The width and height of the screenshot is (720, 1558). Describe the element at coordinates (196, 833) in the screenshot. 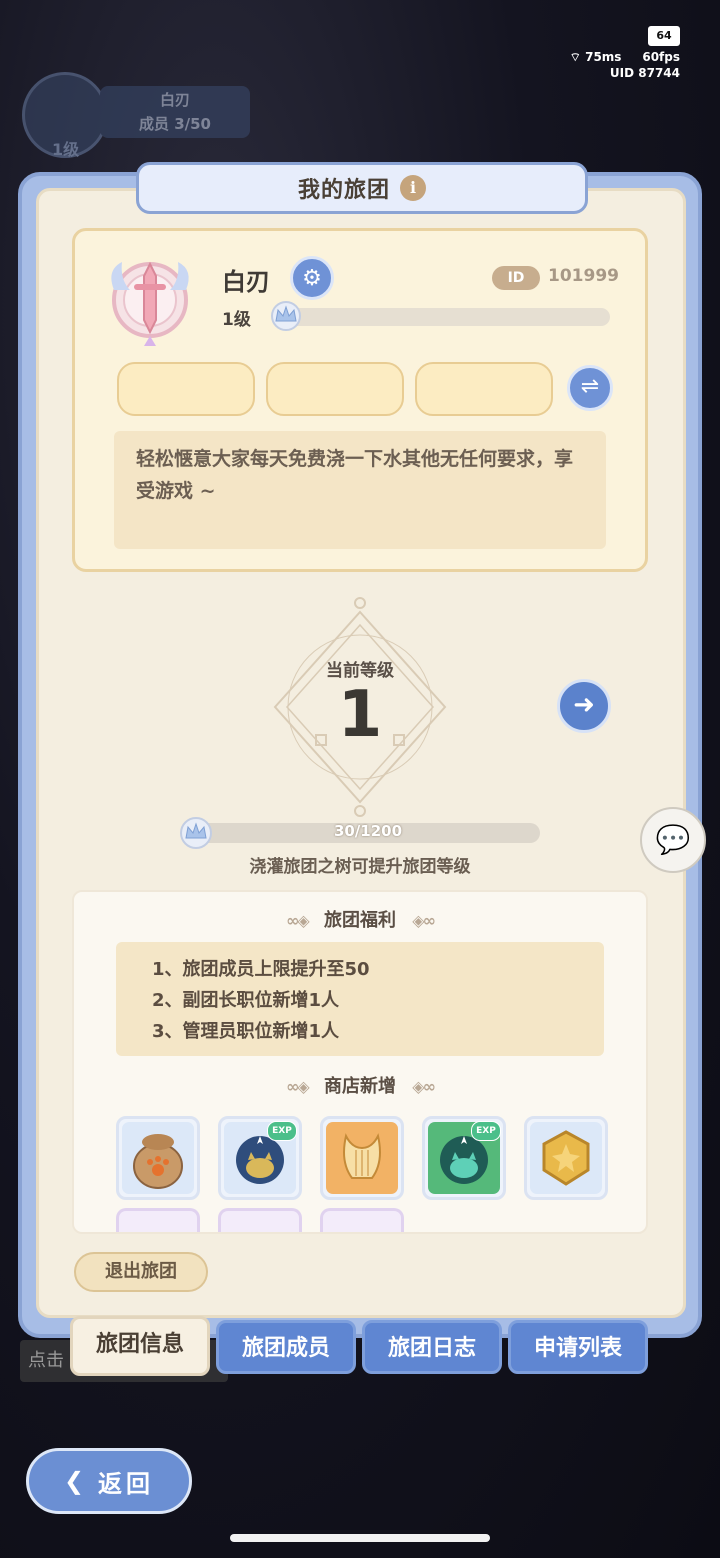

I see `xp-crown-icon` at that location.